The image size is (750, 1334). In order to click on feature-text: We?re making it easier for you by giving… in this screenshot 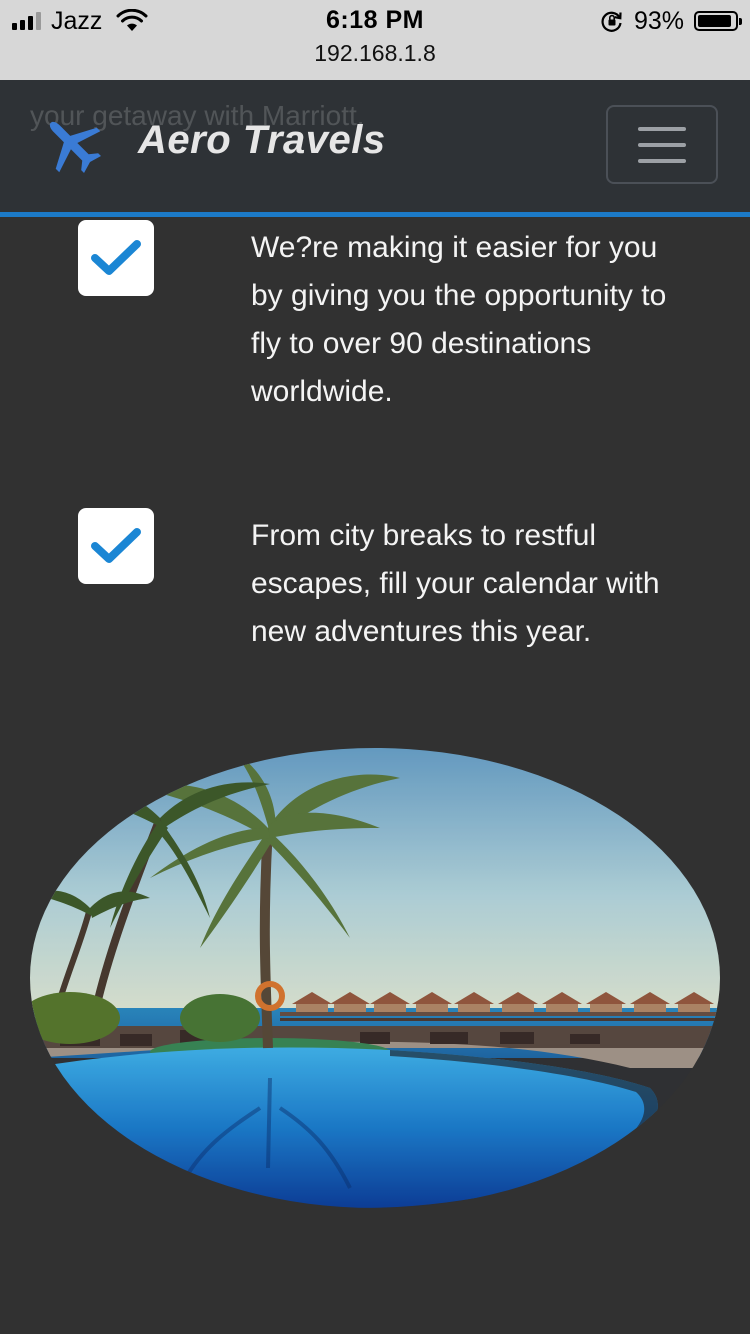, I will do `click(459, 319)`.